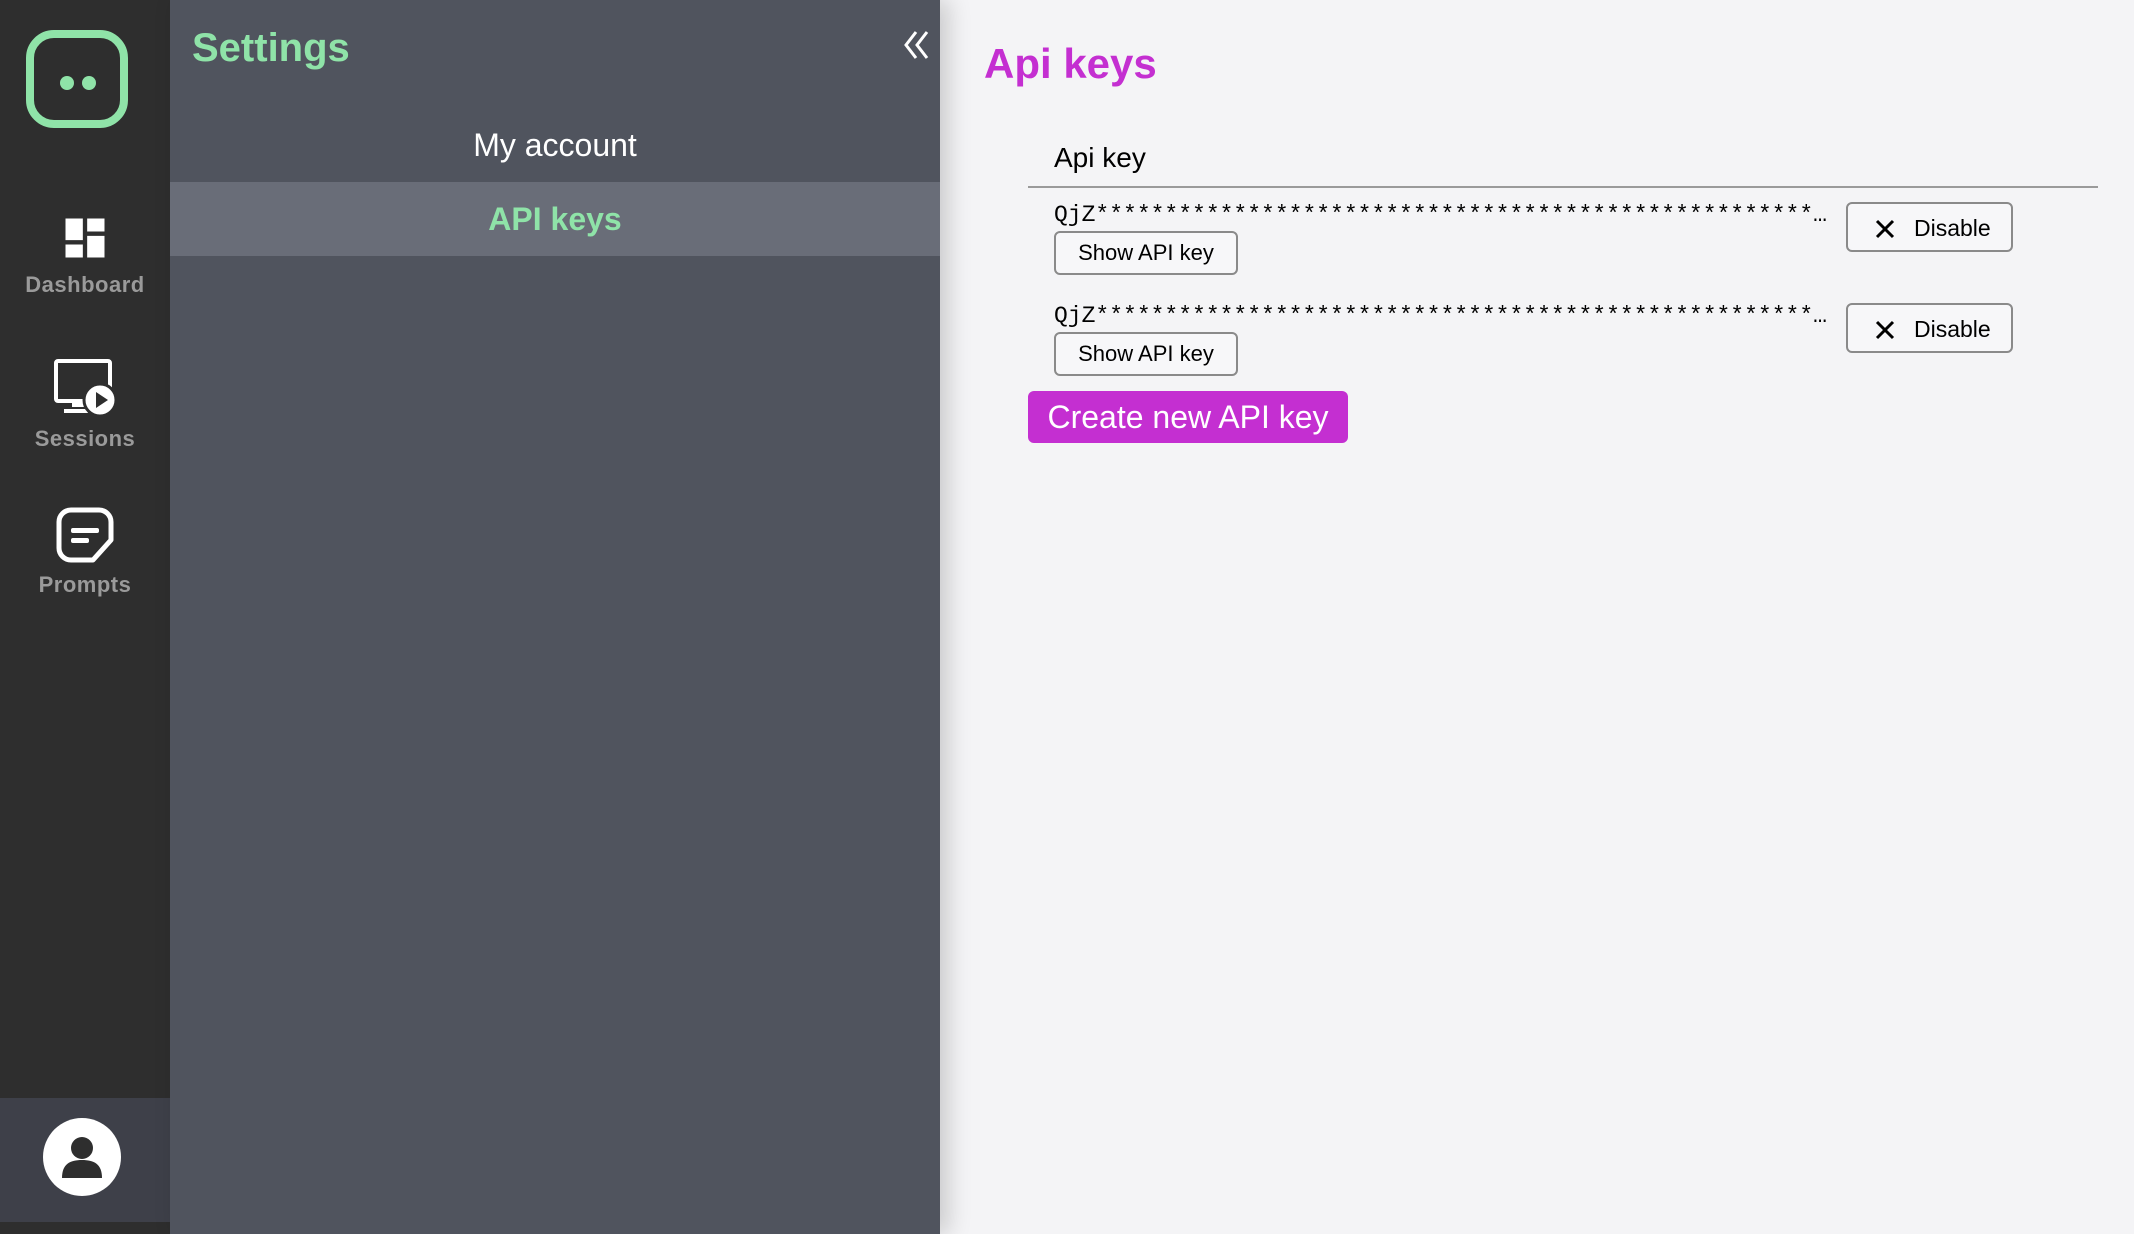 The height and width of the screenshot is (1234, 2134). I want to click on settings-title: Settings, so click(271, 48).